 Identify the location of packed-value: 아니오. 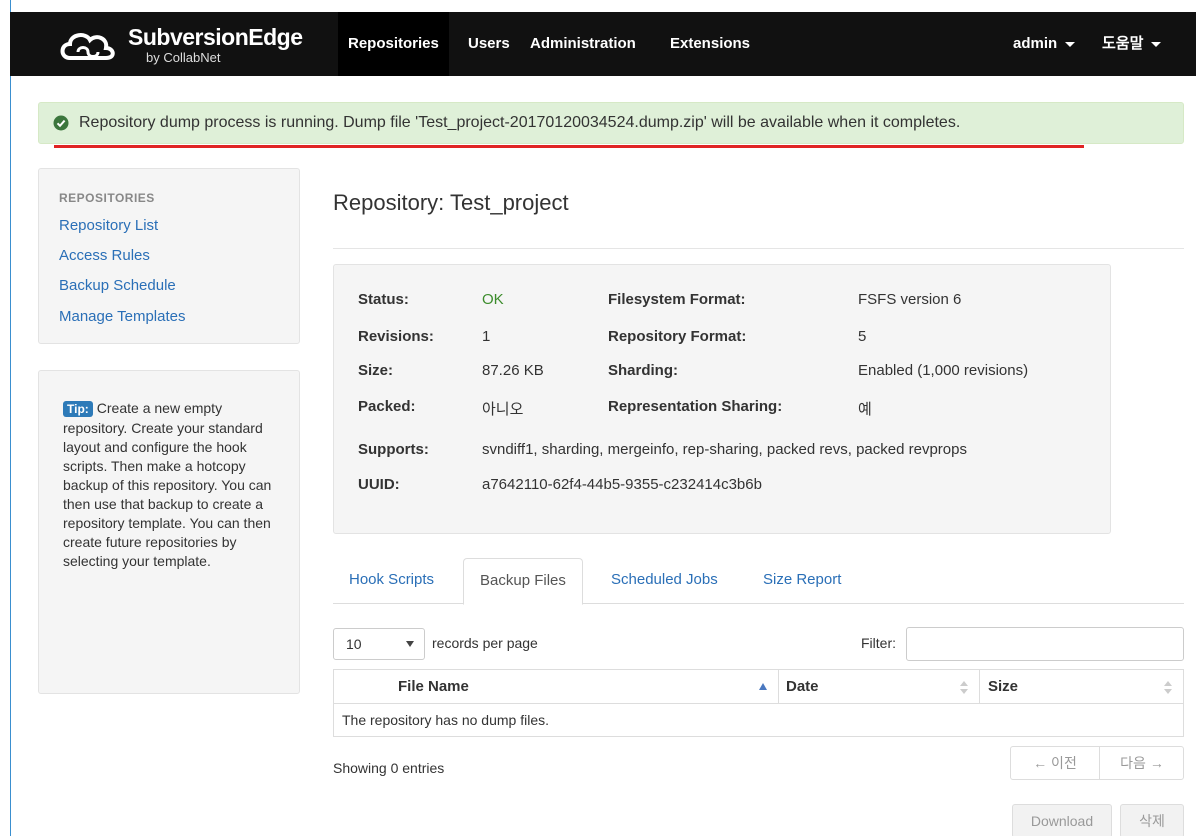
(503, 409).